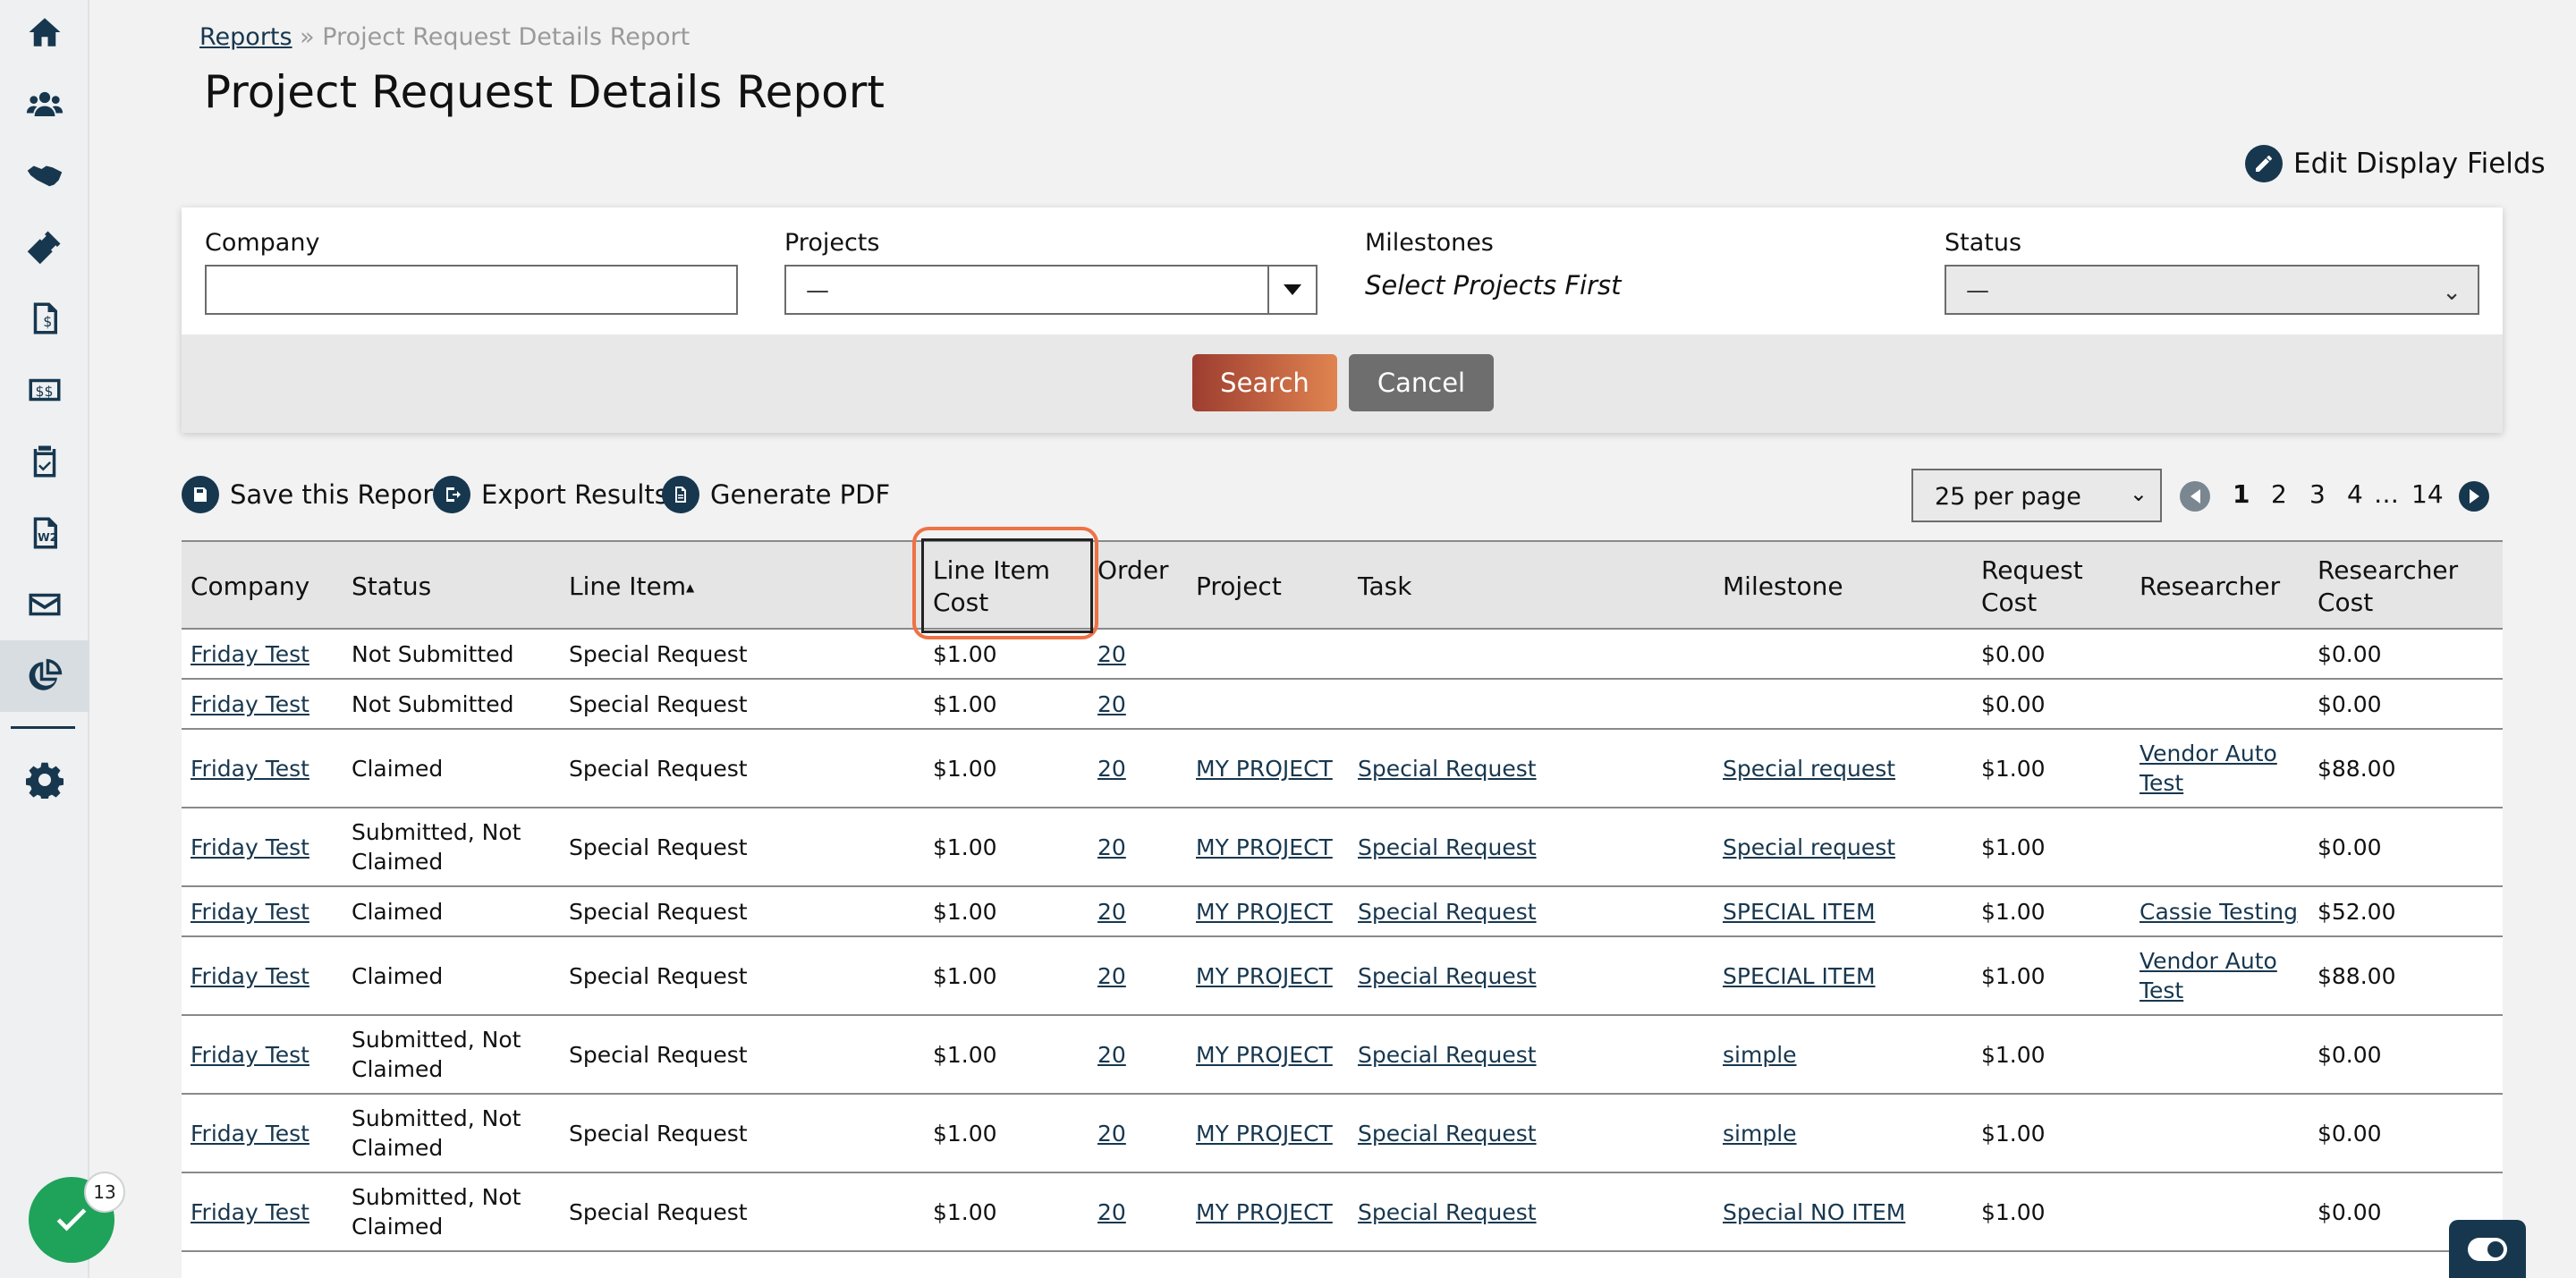 The width and height of the screenshot is (2576, 1278). What do you see at coordinates (44, 533) in the screenshot?
I see `w2-form-icon: W2` at bounding box center [44, 533].